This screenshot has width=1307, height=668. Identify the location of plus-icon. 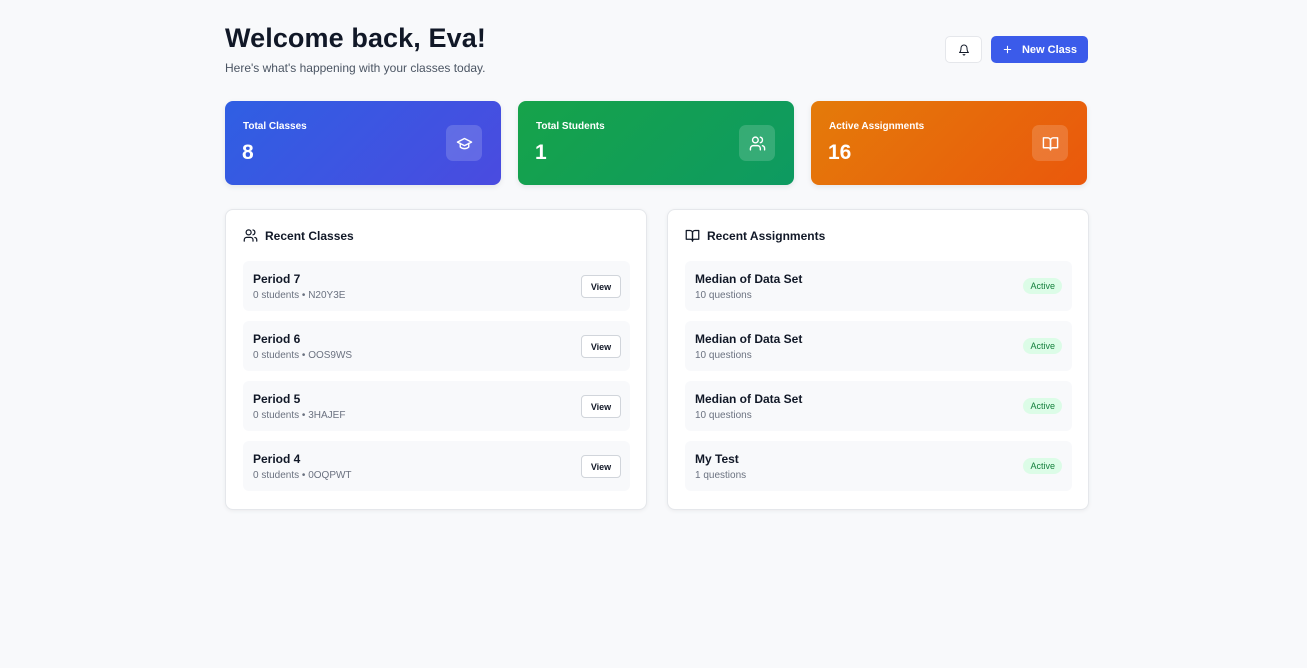
(1007, 49).